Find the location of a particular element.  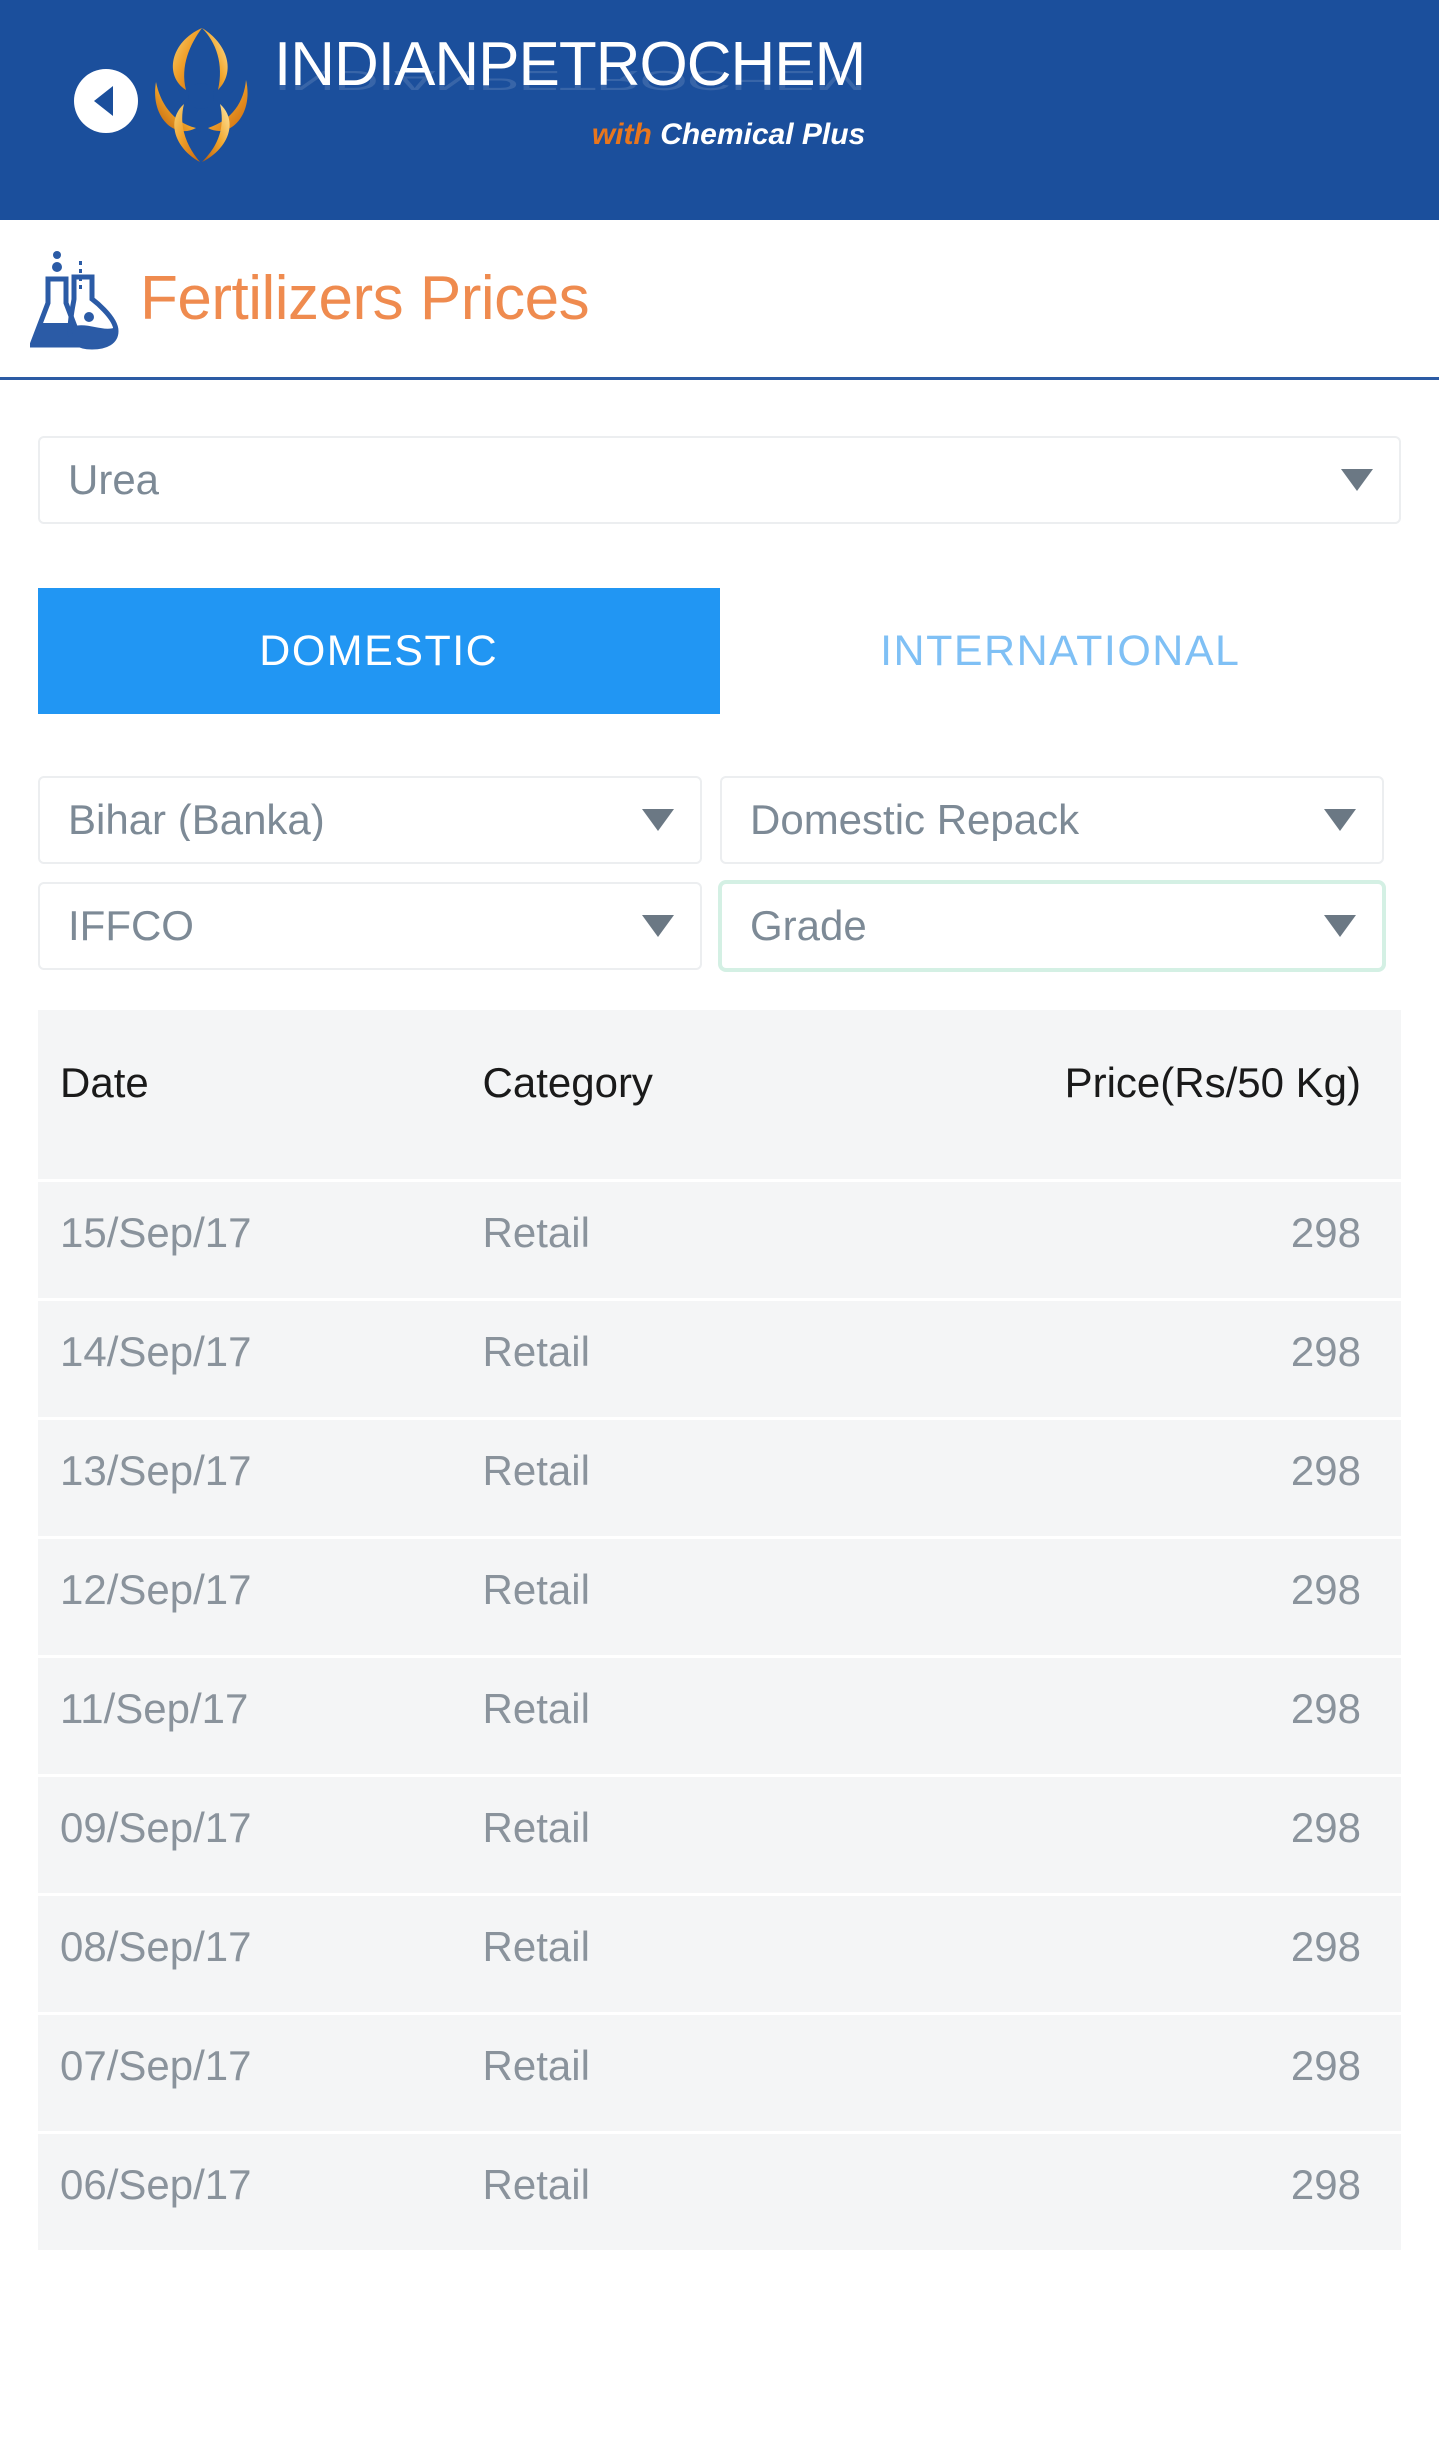

brand-select-value: IFFCO is located at coordinates (131, 926).